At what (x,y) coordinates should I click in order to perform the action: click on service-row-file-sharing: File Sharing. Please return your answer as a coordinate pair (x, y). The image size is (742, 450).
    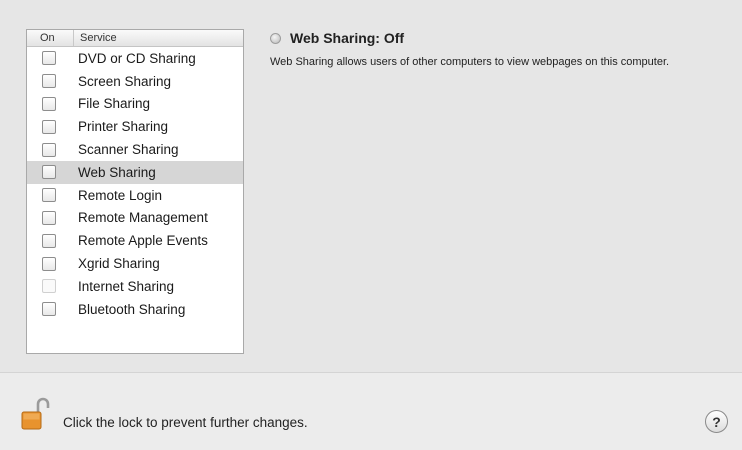
    Looking at the image, I should click on (135, 104).